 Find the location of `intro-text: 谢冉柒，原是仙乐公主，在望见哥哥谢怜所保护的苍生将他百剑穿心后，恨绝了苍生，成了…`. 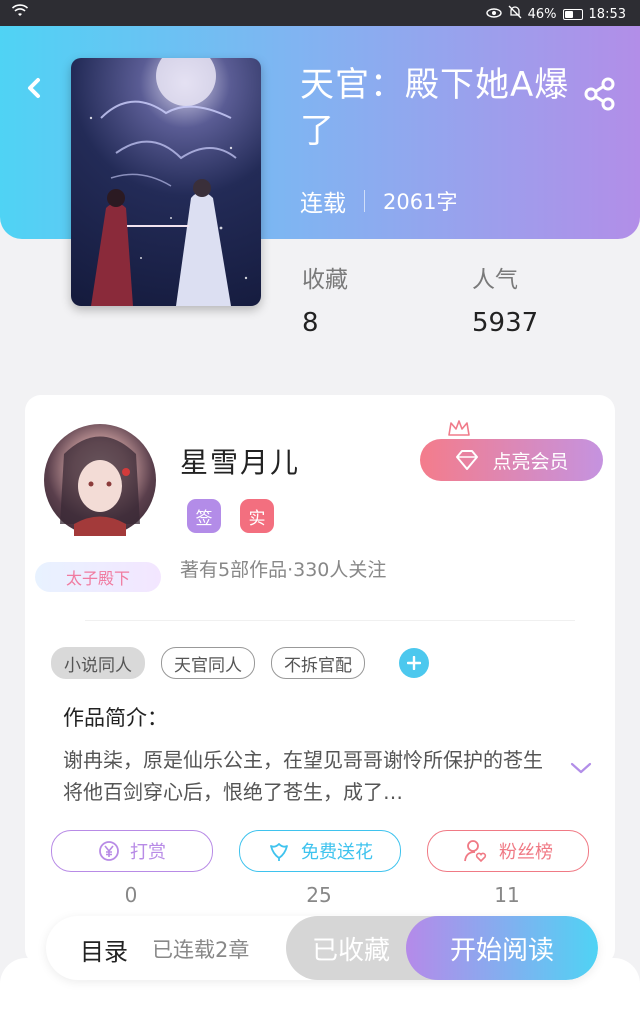

intro-text: 谢冉柒，原是仙乐公主，在望见哥哥谢怜所保护的苍生将他百剑穿心后，恨绝了苍生，成了… is located at coordinates (303, 776).